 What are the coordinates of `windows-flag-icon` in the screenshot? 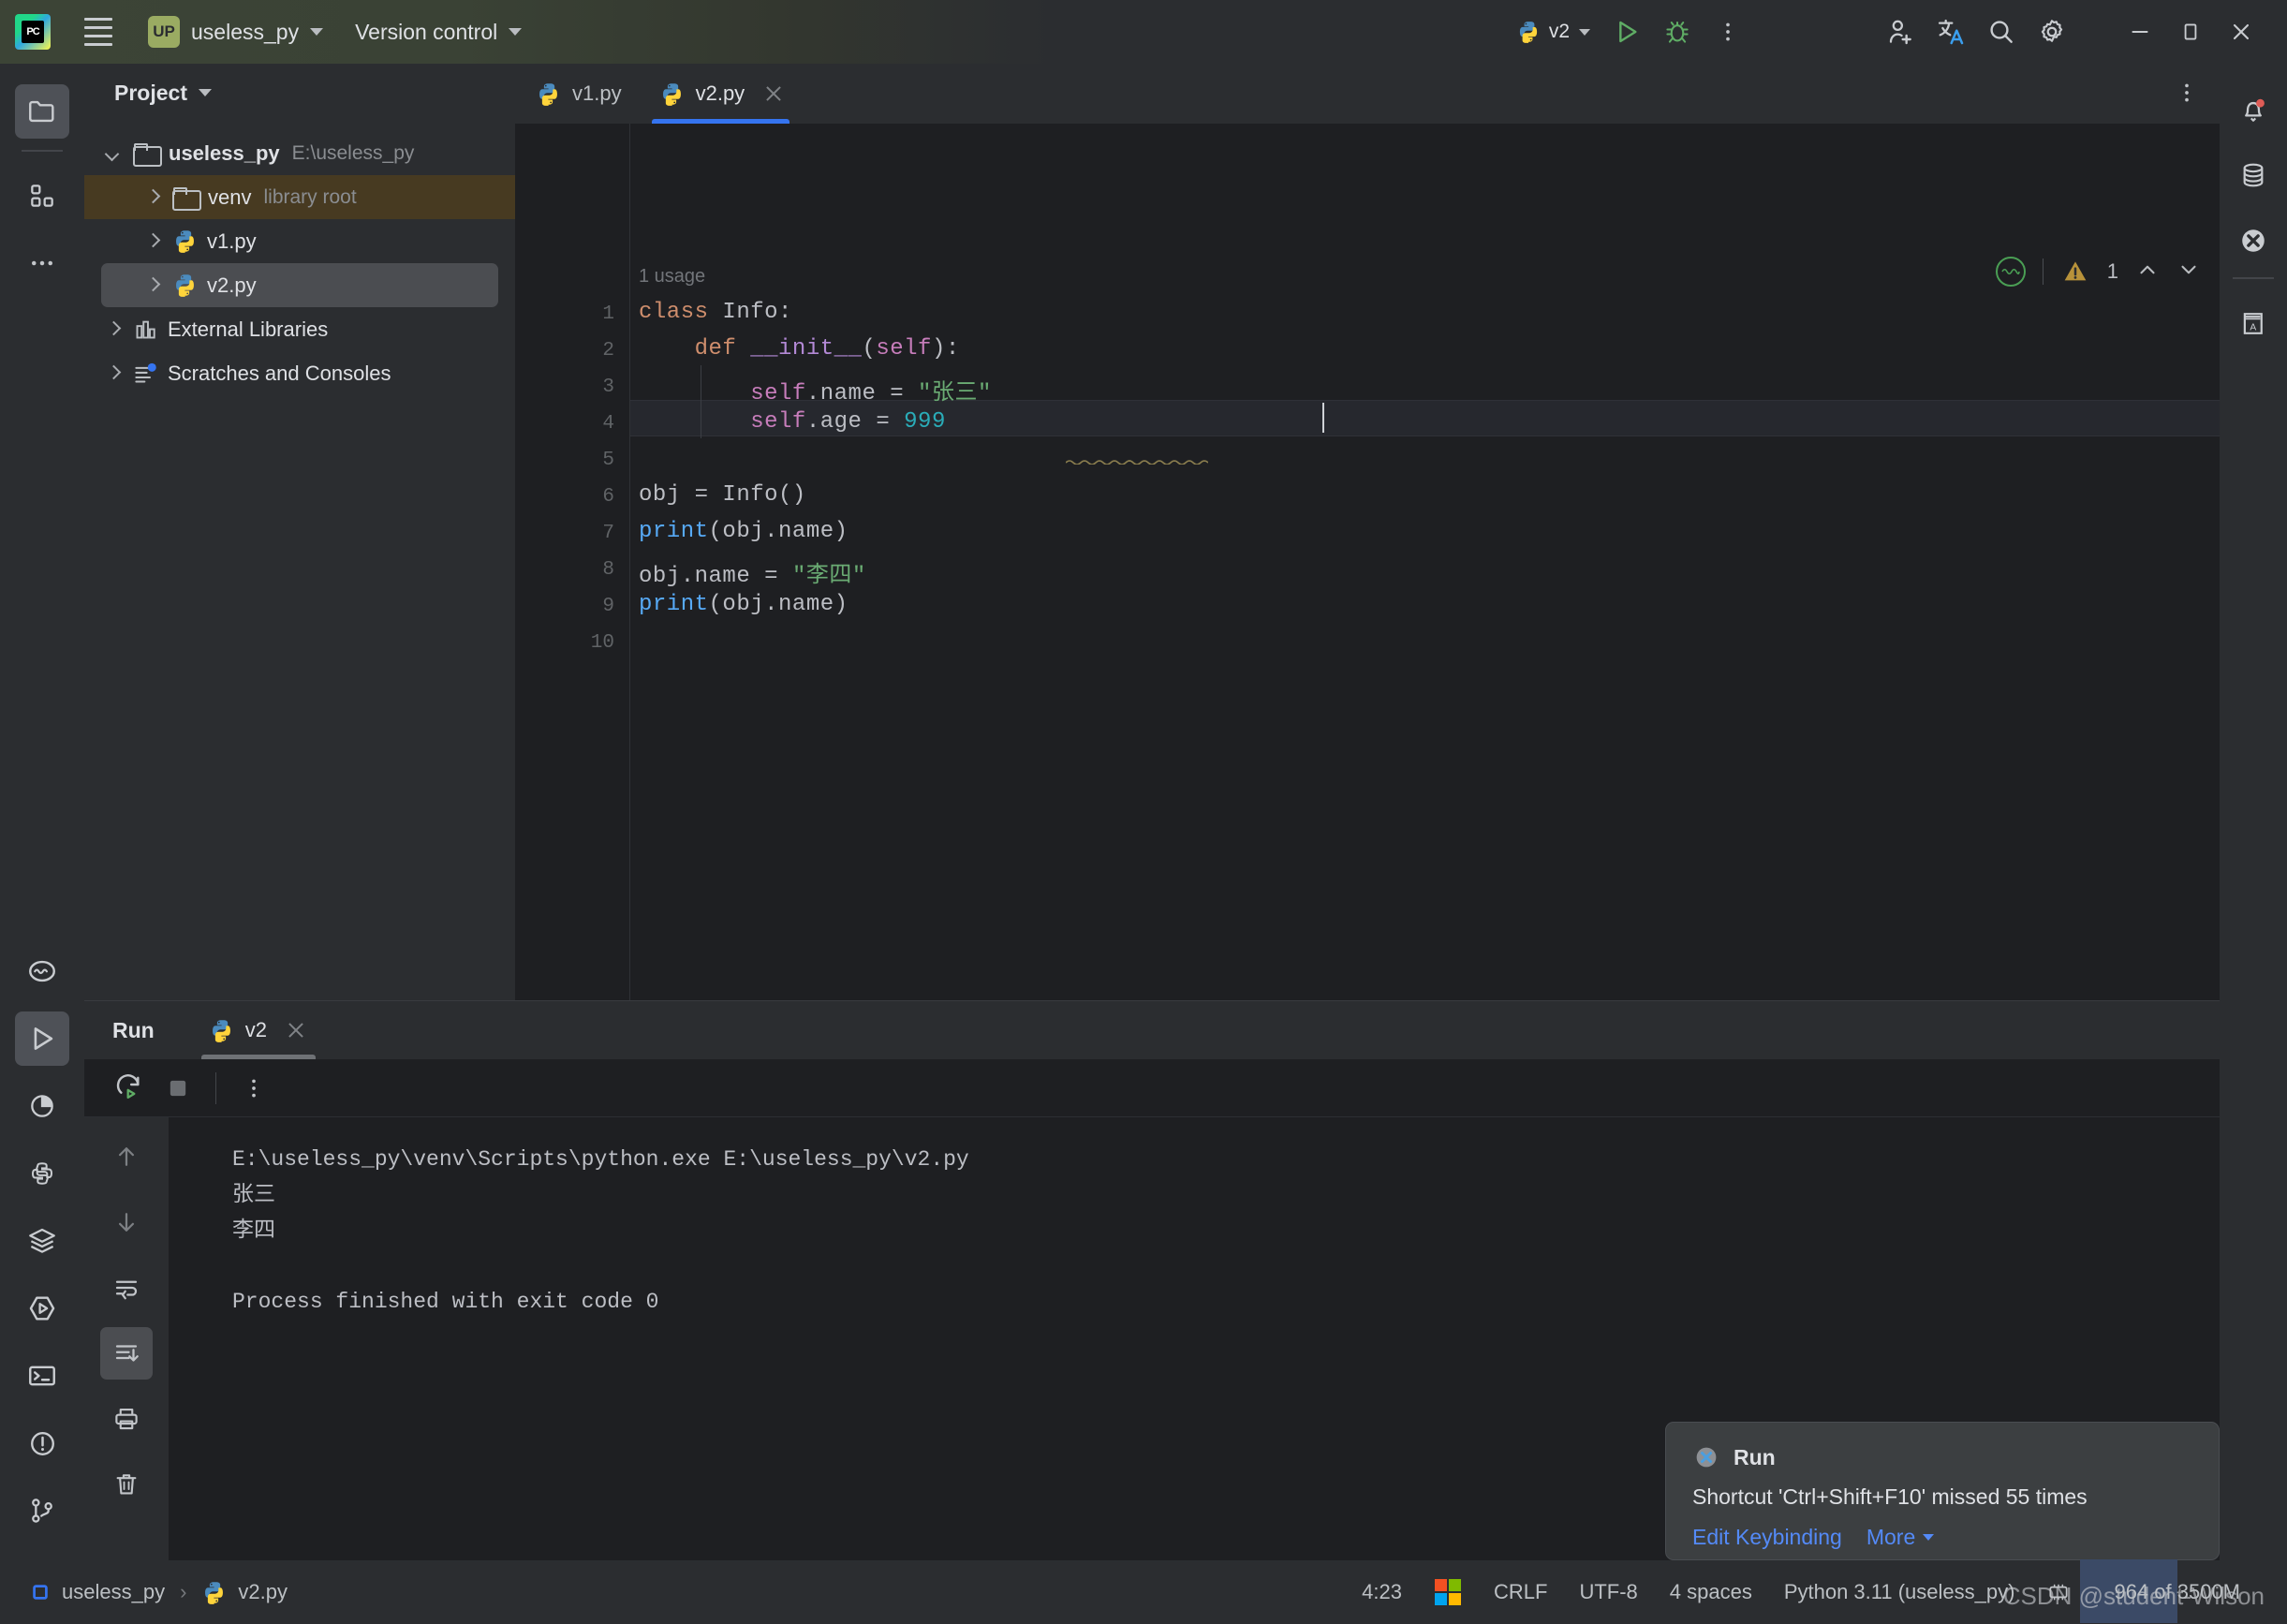 It's located at (1448, 1592).